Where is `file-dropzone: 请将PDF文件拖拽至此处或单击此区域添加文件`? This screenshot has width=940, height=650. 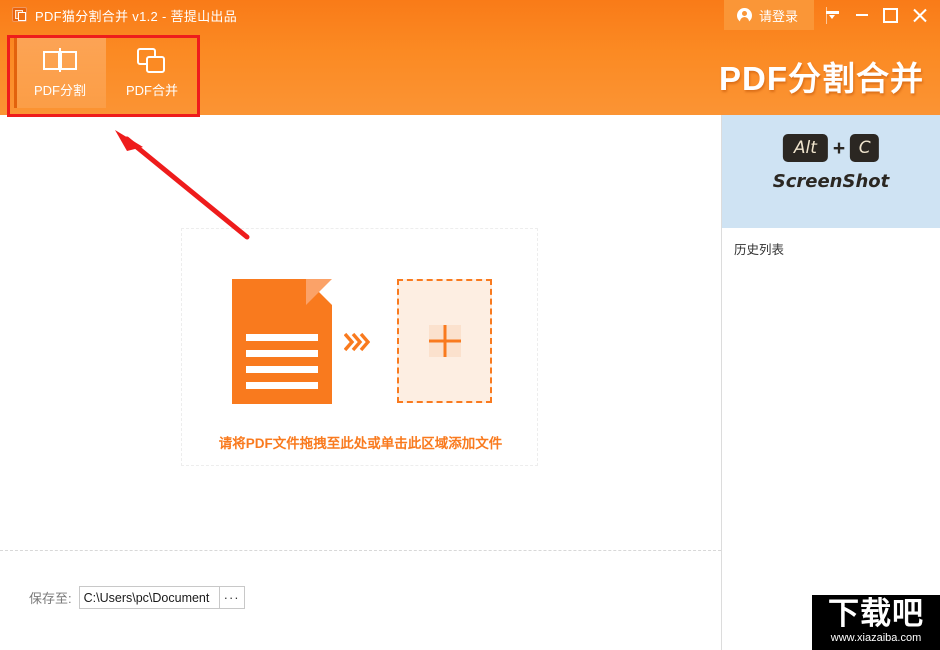
file-dropzone: 请将PDF文件拖拽至此处或单击此区域添加文件 is located at coordinates (359, 347).